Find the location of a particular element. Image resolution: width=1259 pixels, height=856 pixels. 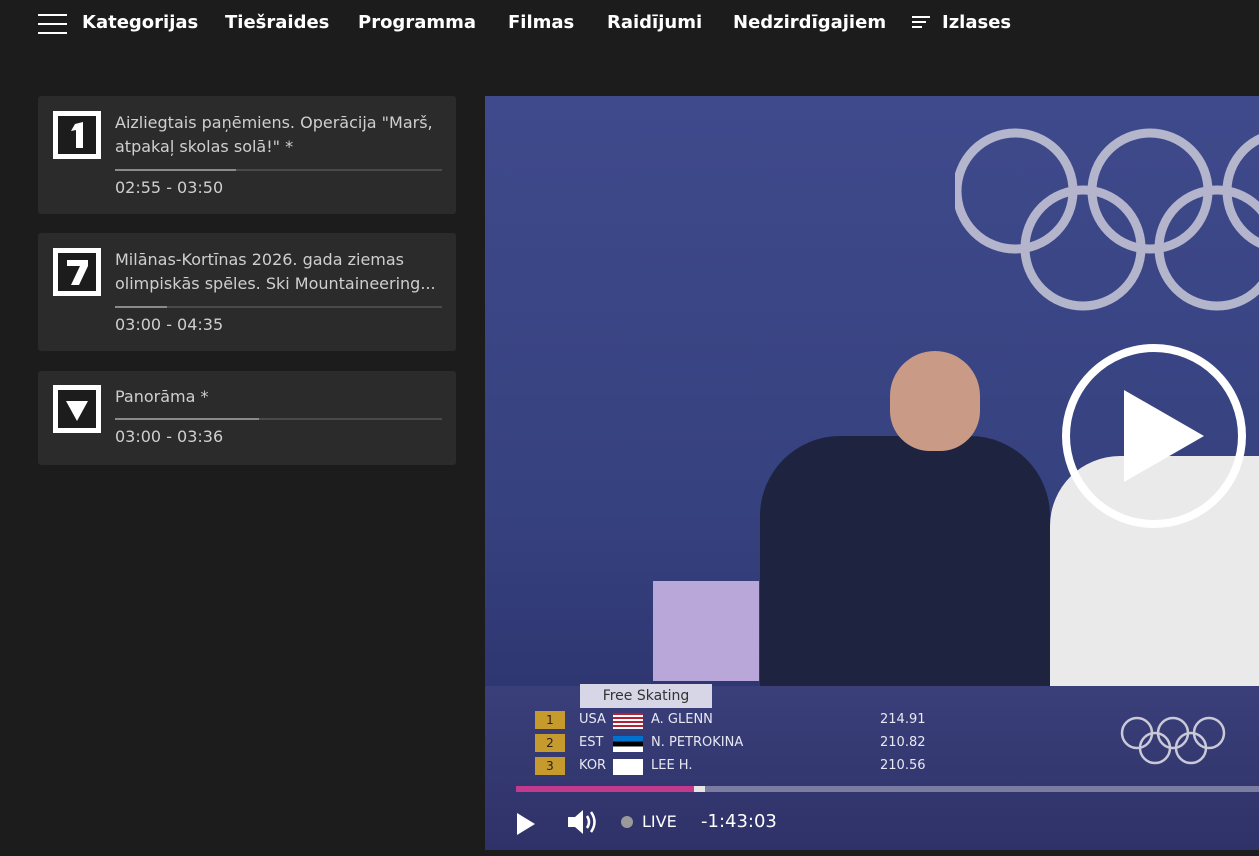

volume-icon is located at coordinates (583, 822).